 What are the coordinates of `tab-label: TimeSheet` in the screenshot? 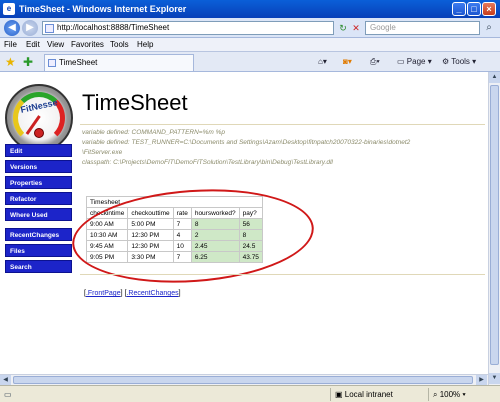 It's located at (78, 62).